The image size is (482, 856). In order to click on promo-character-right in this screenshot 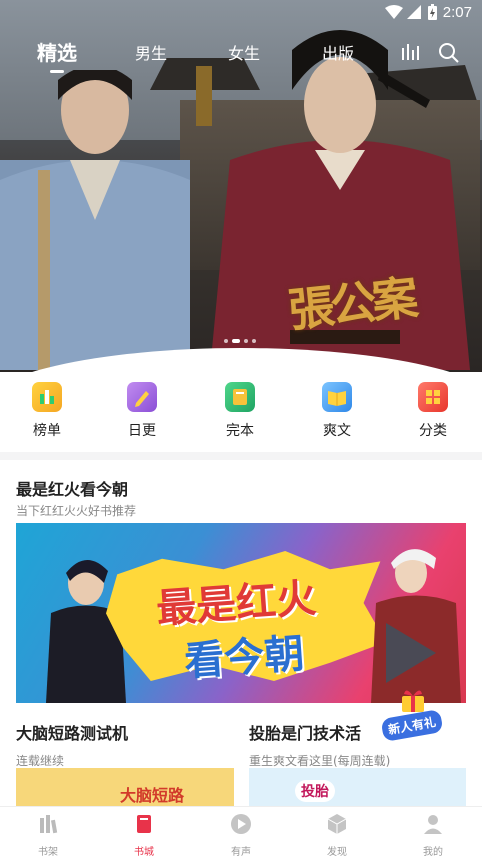, I will do `click(416, 626)`.